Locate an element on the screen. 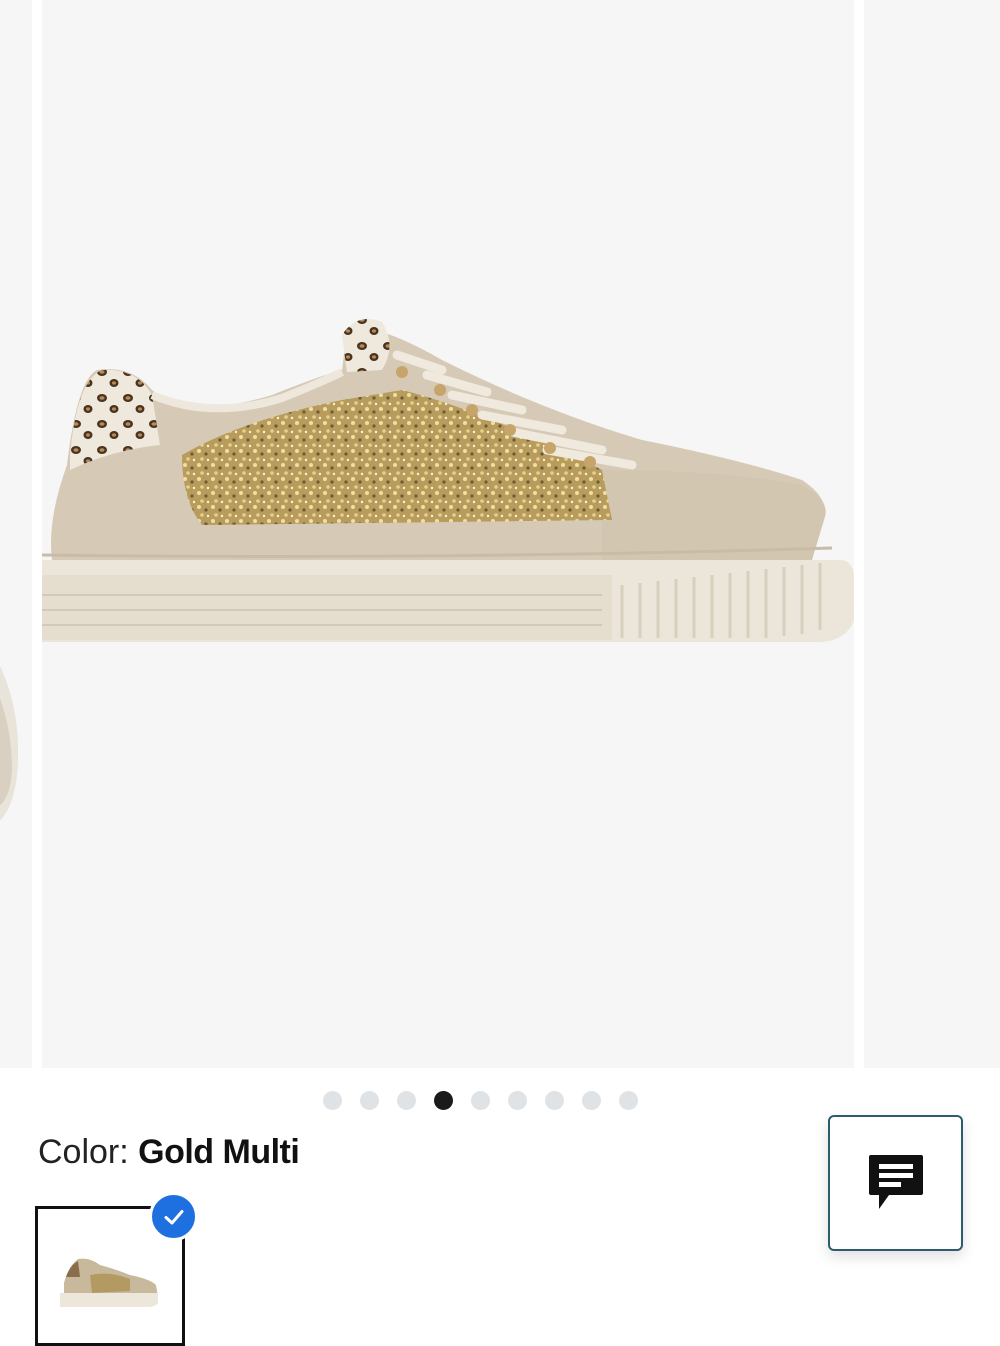  chat-bubble-icon is located at coordinates (895, 1182).